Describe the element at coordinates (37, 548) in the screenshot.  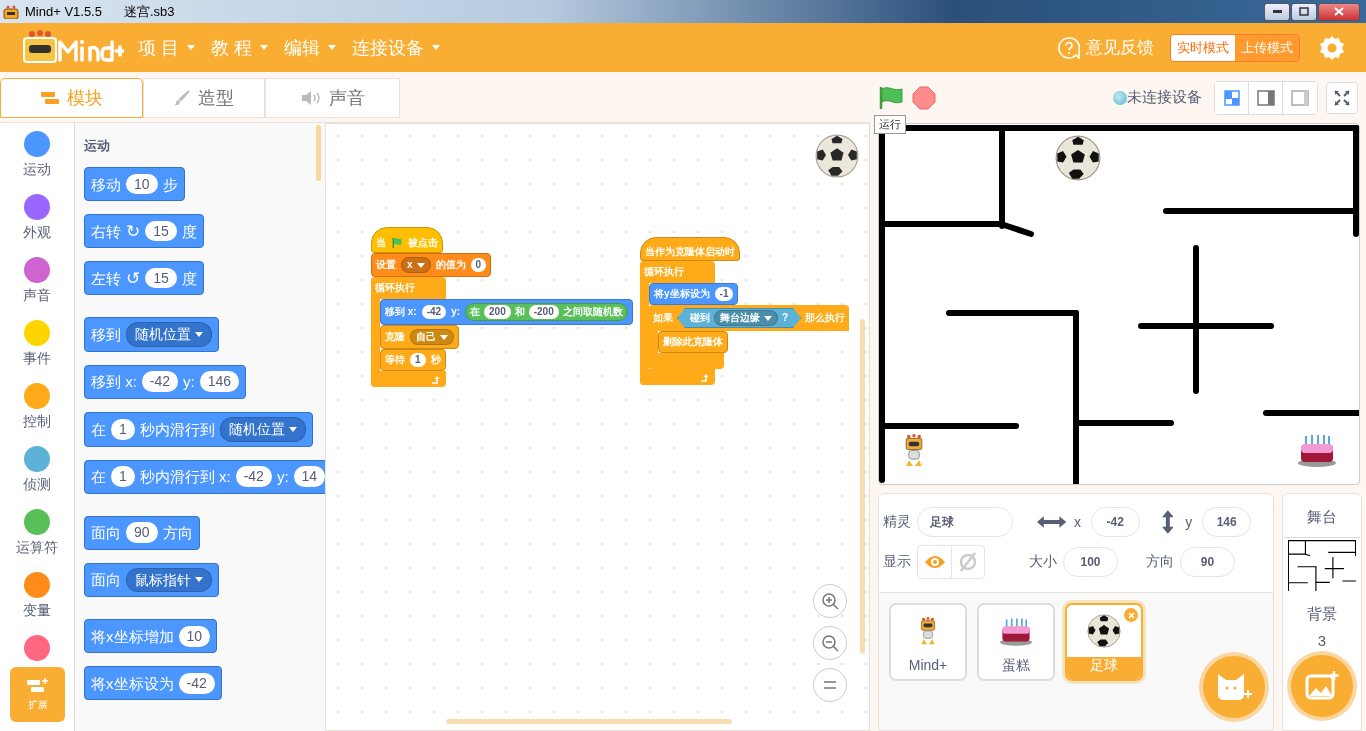
I see `category-label: 运算符` at that location.